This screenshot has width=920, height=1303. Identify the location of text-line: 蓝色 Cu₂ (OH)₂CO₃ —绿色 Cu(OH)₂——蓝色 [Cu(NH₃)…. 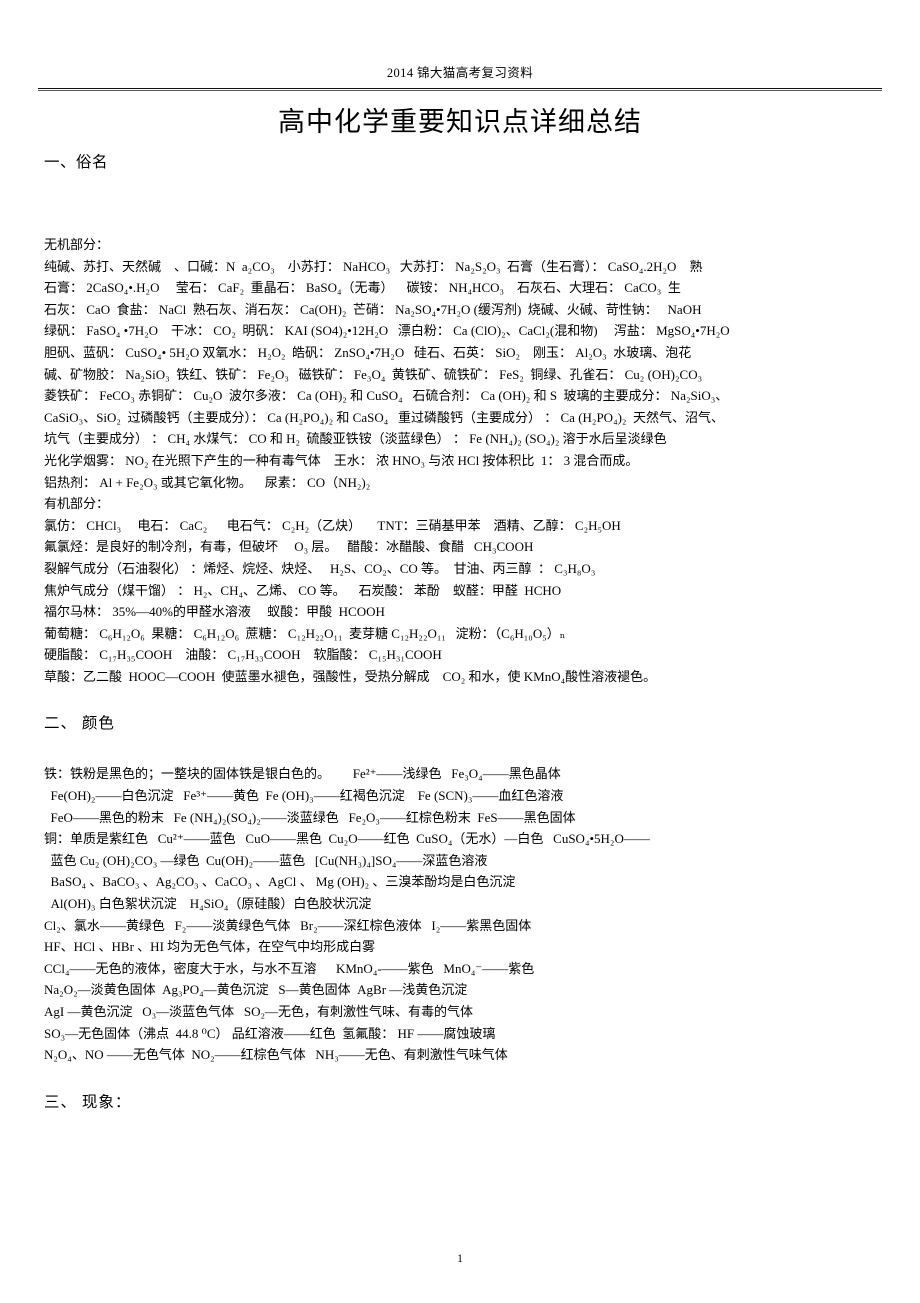
(266, 860).